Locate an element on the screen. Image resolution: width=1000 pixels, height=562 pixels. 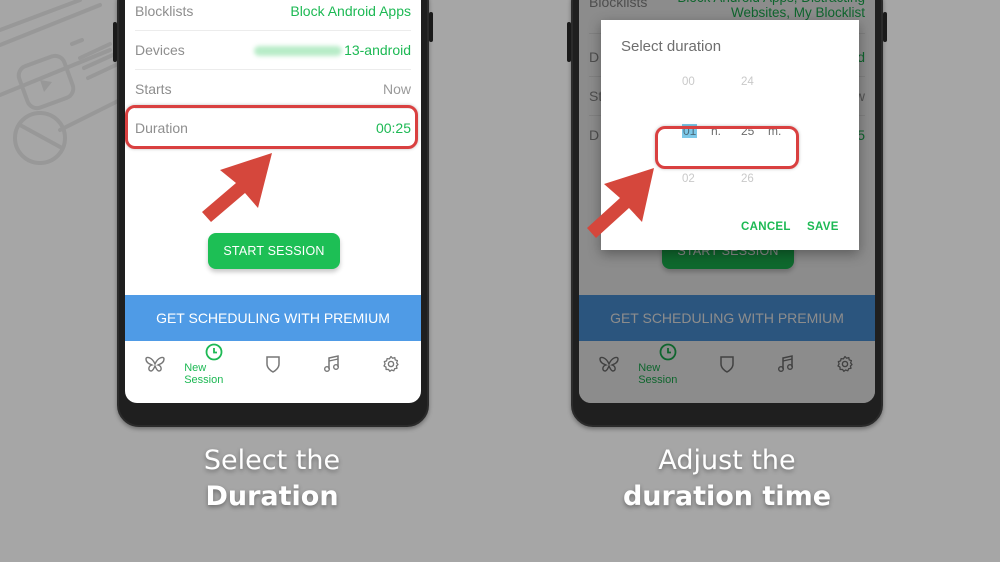
nav-item-new-session: New Session is located at coordinates (213, 364).